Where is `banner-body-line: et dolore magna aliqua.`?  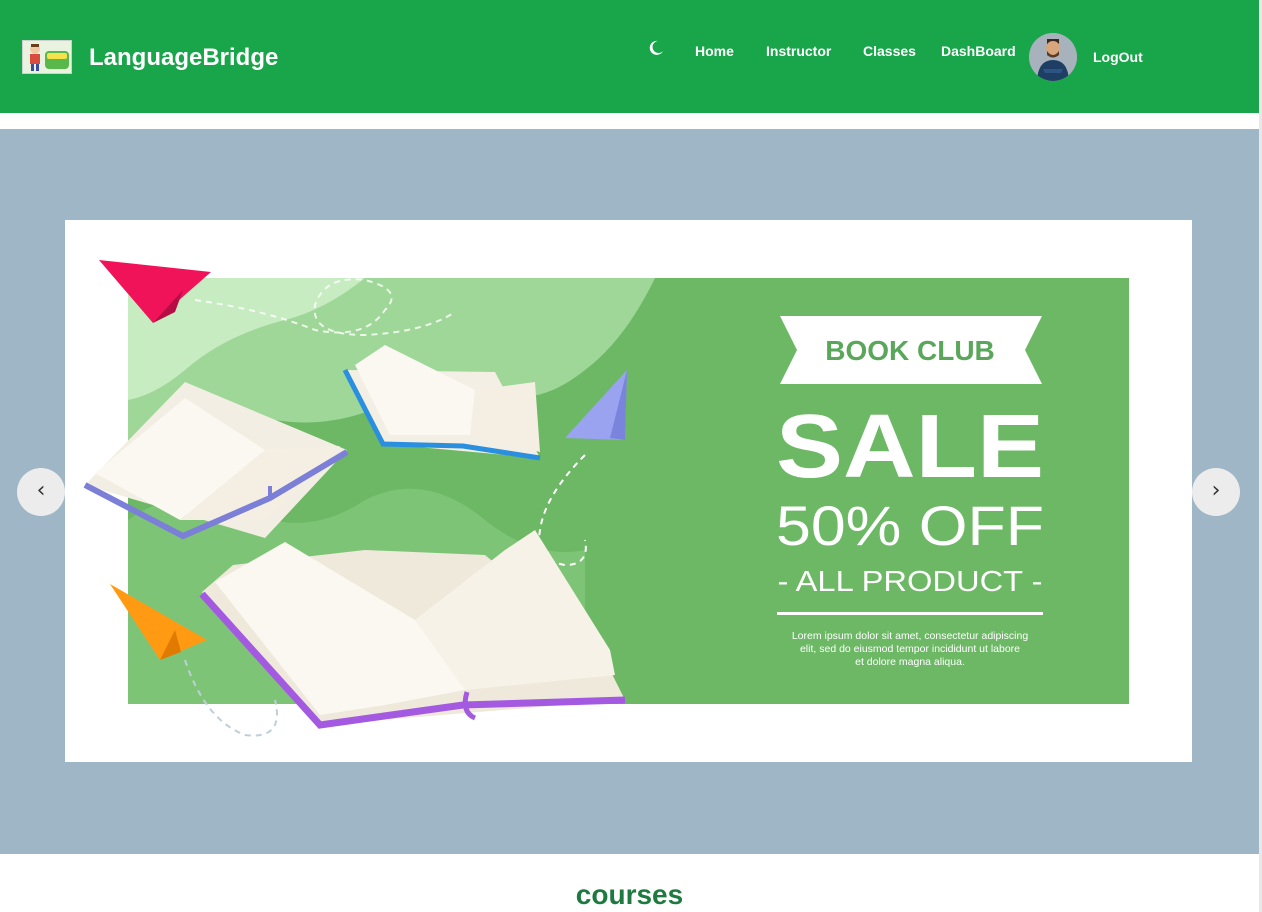 banner-body-line: et dolore magna aliqua. is located at coordinates (910, 662).